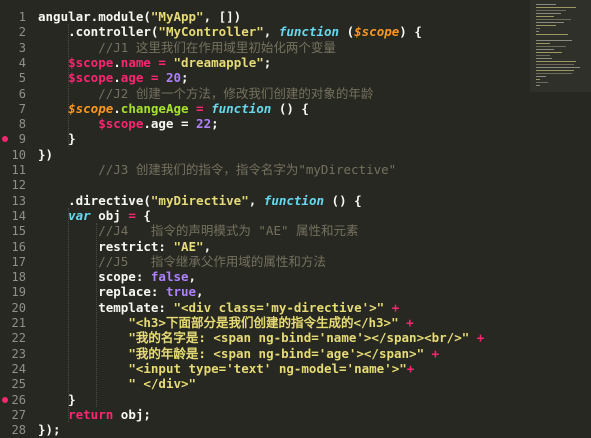 This screenshot has width=591, height=438. What do you see at coordinates (217, 170) in the screenshot?
I see `code-text: //J3 创建我们的指令，指令名字为"myDirective"` at bounding box center [217, 170].